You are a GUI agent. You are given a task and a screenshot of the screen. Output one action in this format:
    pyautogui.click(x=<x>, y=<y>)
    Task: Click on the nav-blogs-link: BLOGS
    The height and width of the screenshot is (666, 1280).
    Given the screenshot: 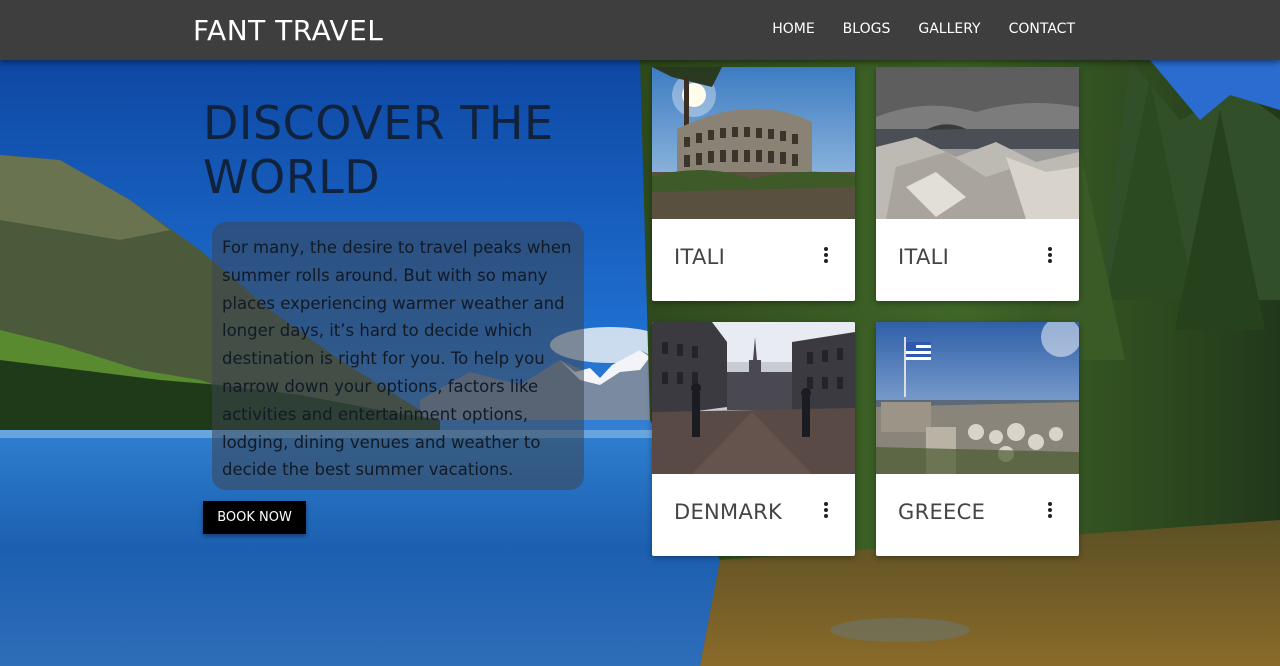 What is the action you would take?
    pyautogui.click(x=867, y=29)
    